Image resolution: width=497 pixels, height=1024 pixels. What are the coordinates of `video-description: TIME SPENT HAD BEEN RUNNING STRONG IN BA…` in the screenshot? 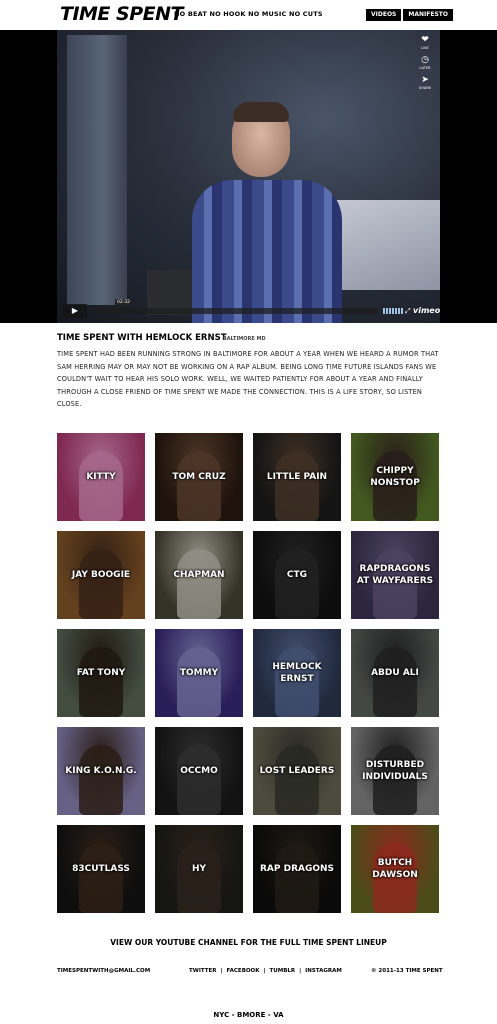 It's located at (248, 379).